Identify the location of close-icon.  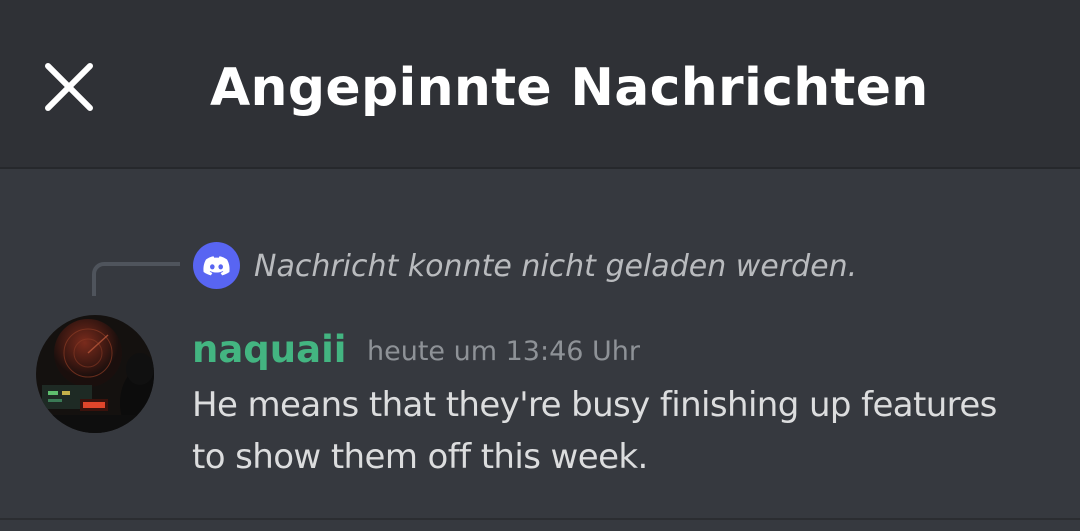
(69, 87).